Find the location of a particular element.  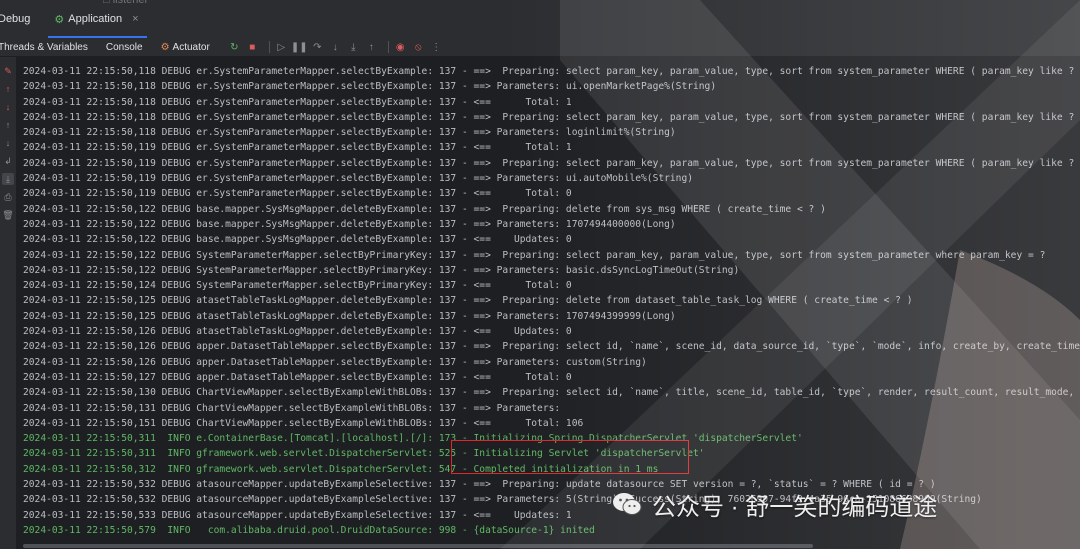

tab-application-label: Application is located at coordinates (95, 19).